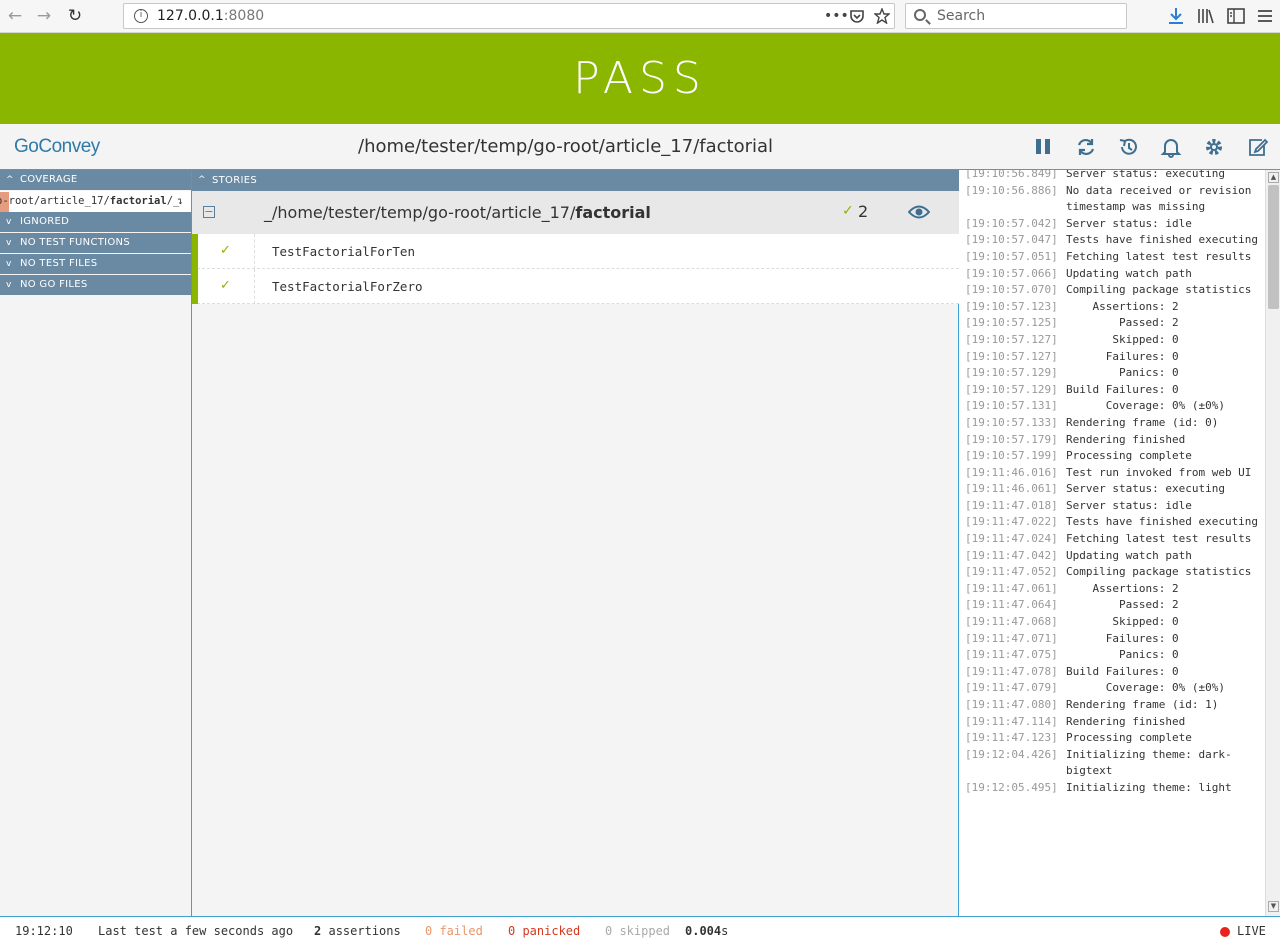 The height and width of the screenshot is (946, 1280). I want to click on back-arrow-icon: ←, so click(15, 16).